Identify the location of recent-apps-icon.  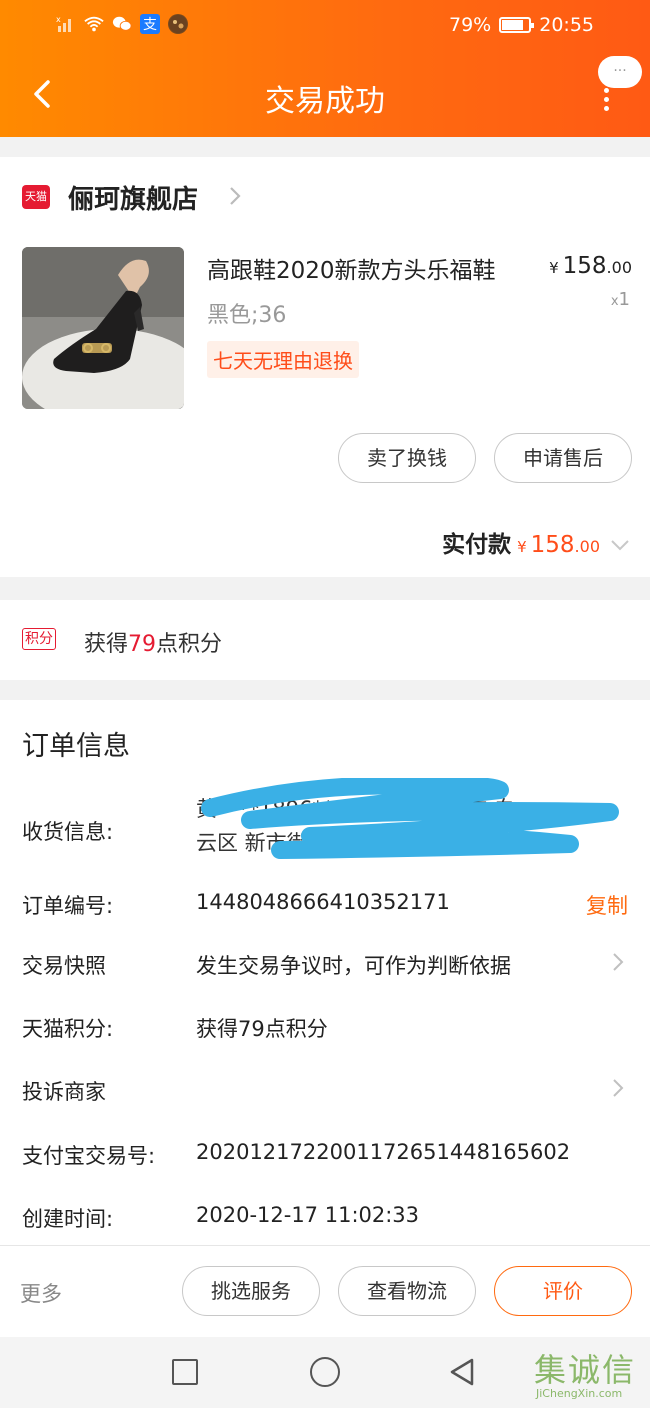
(185, 1372).